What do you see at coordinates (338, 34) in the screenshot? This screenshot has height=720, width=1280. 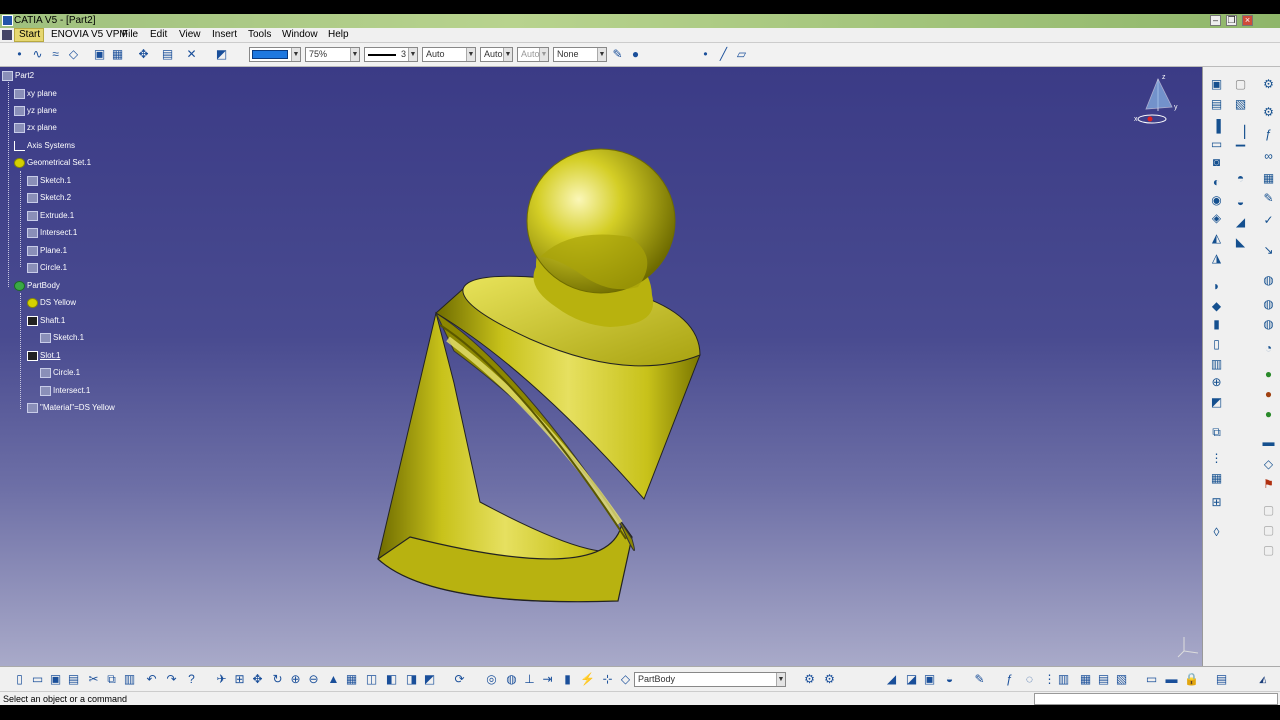 I see `menu-help: Help` at bounding box center [338, 34].